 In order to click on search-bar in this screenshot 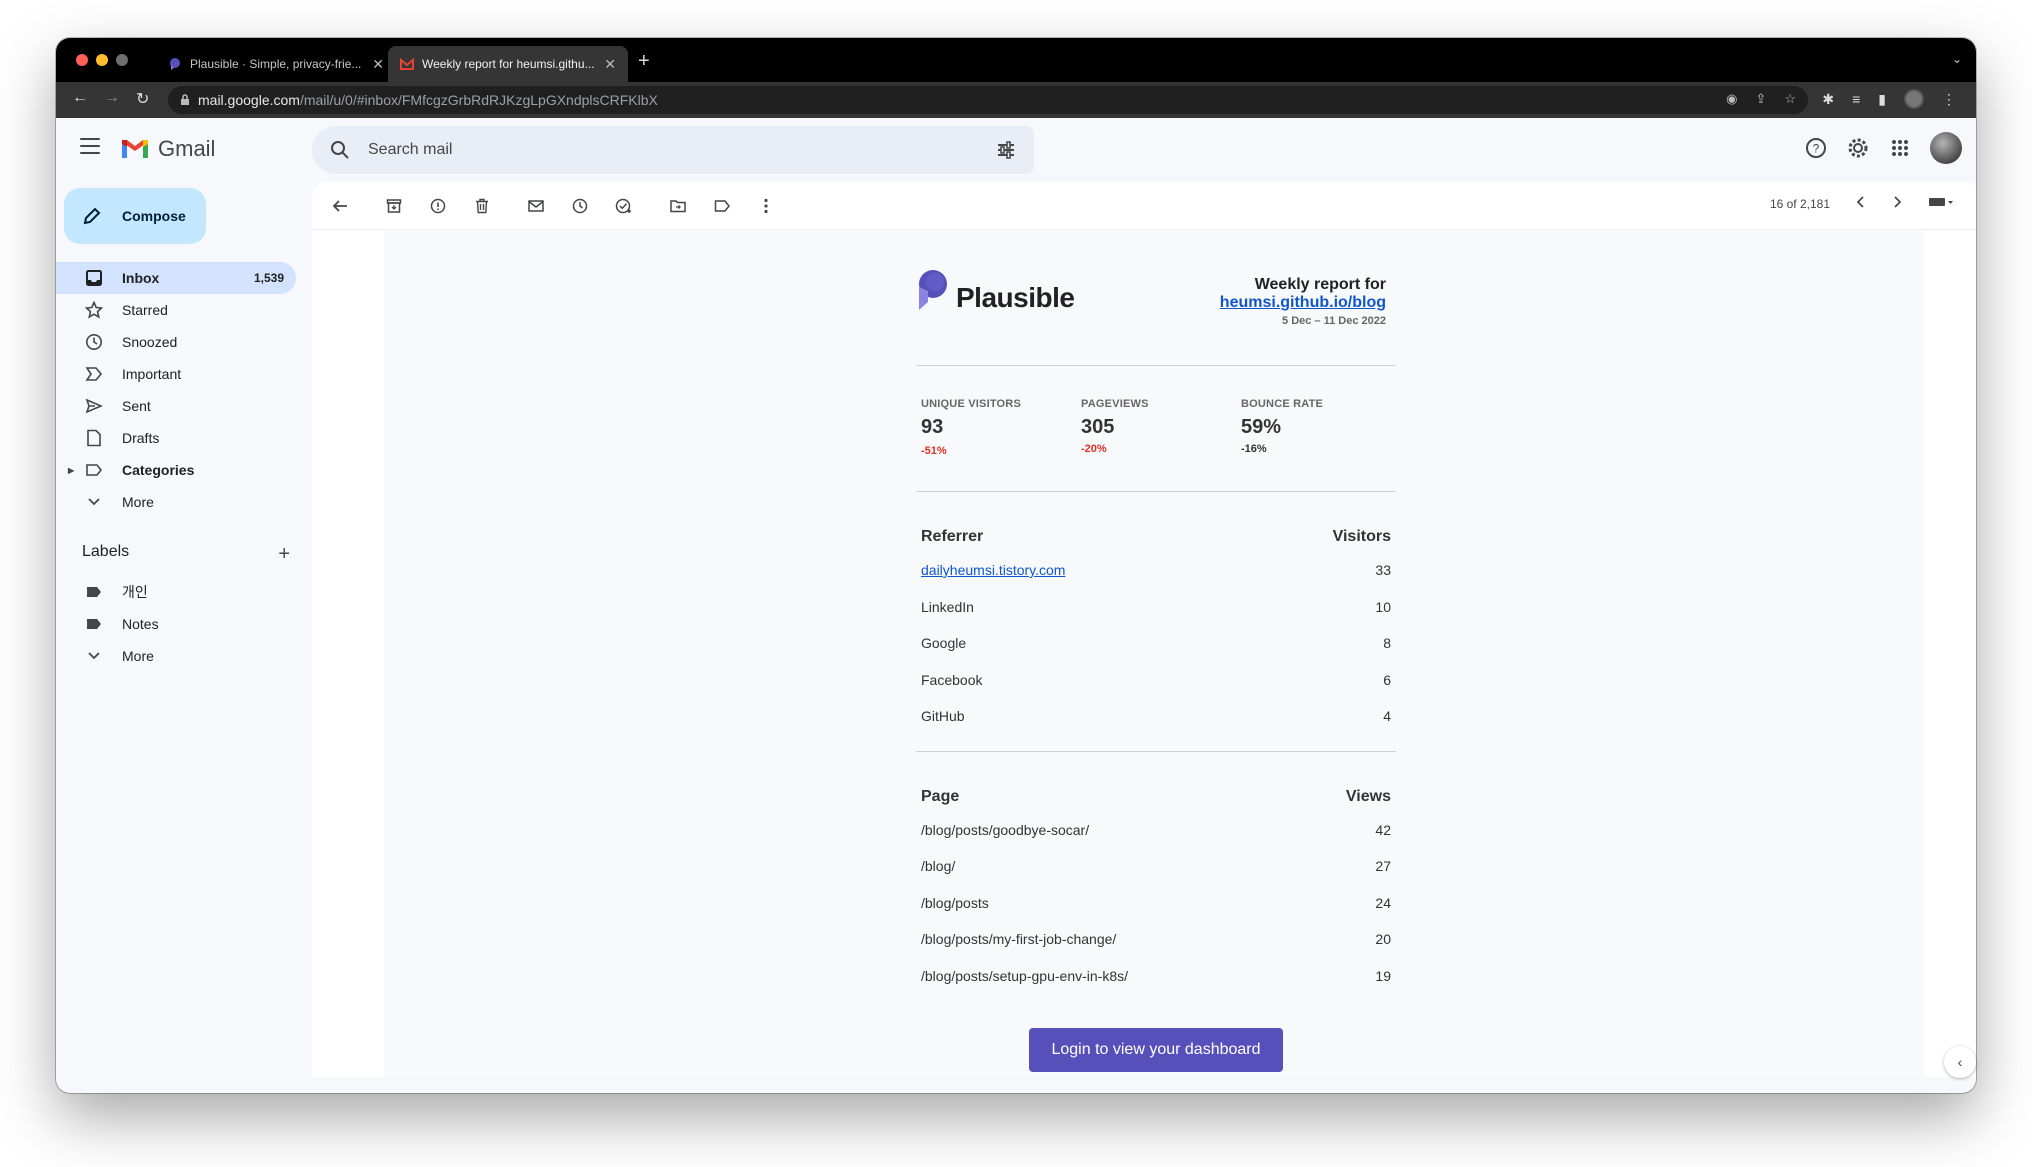, I will do `click(673, 150)`.